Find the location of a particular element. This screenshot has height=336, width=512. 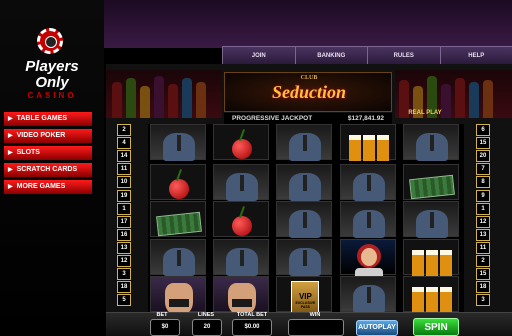

nav-join: JOIN is located at coordinates (258, 55).